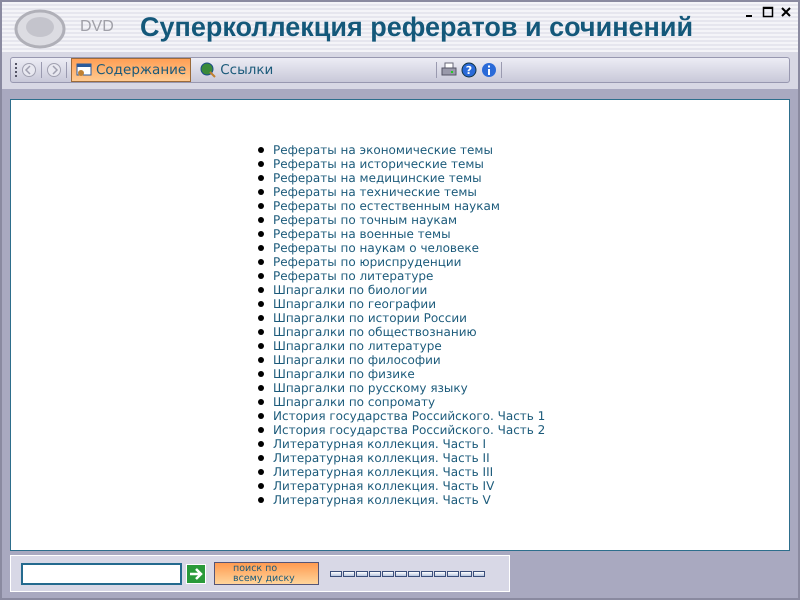 The width and height of the screenshot is (800, 600). What do you see at coordinates (449, 70) in the screenshot?
I see `print-icon` at bounding box center [449, 70].